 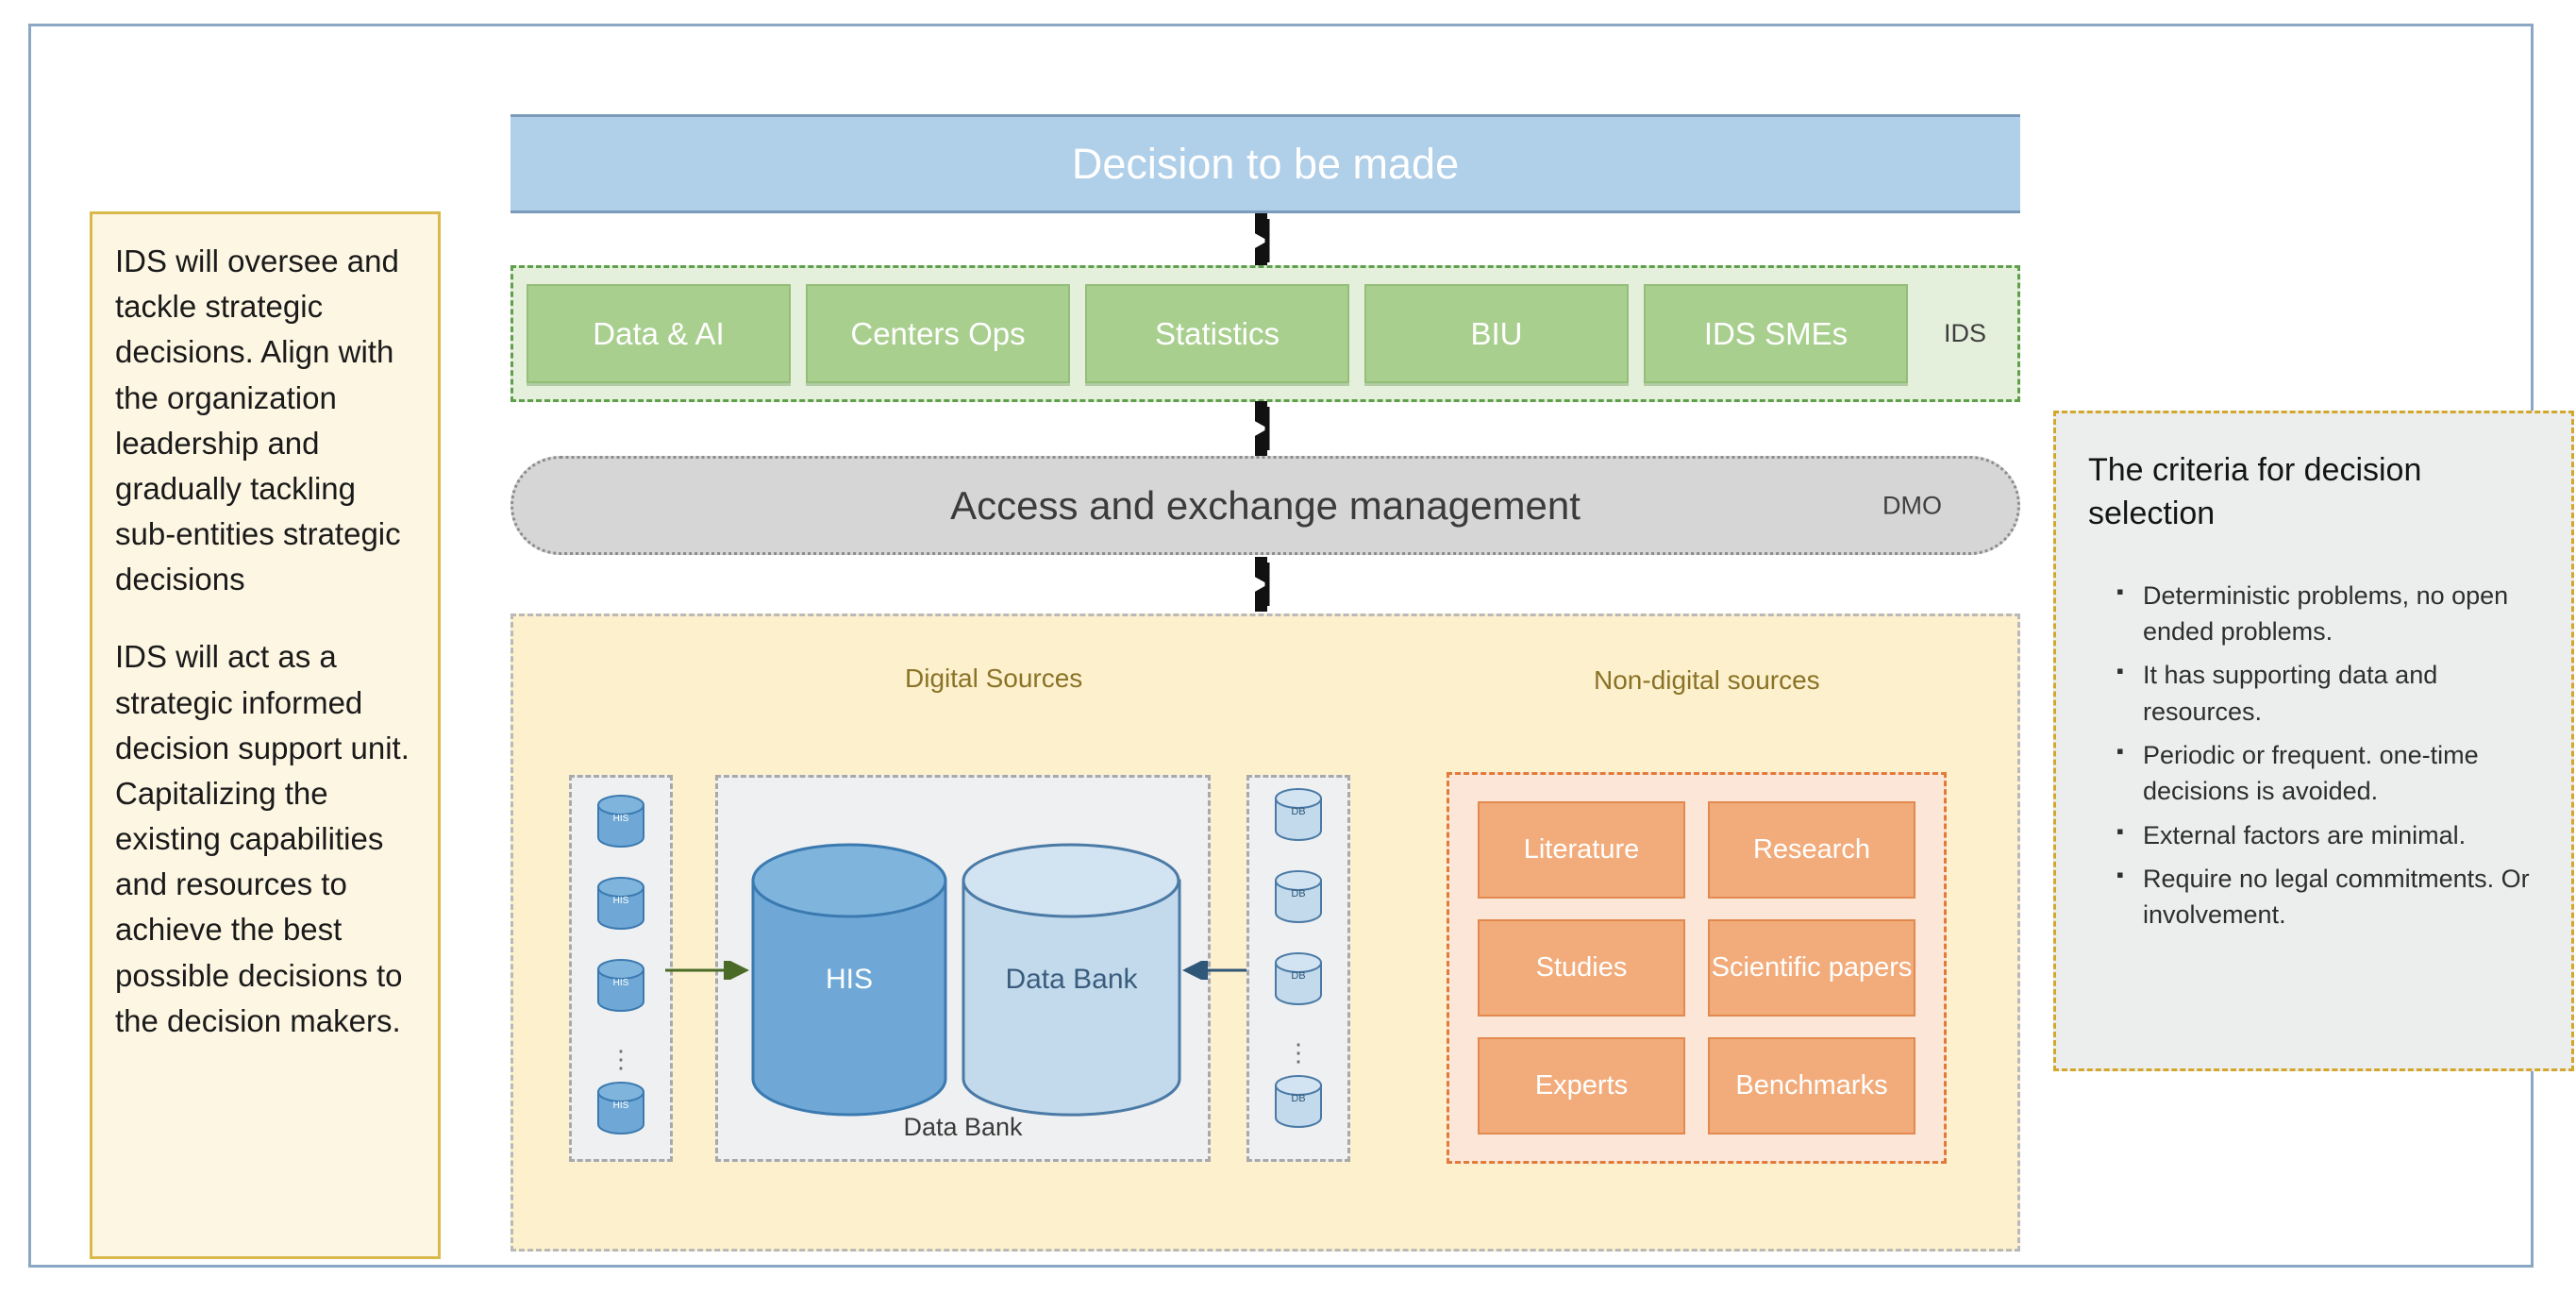 I want to click on ids-chip-centers-ops: Centers Ops, so click(x=938, y=333).